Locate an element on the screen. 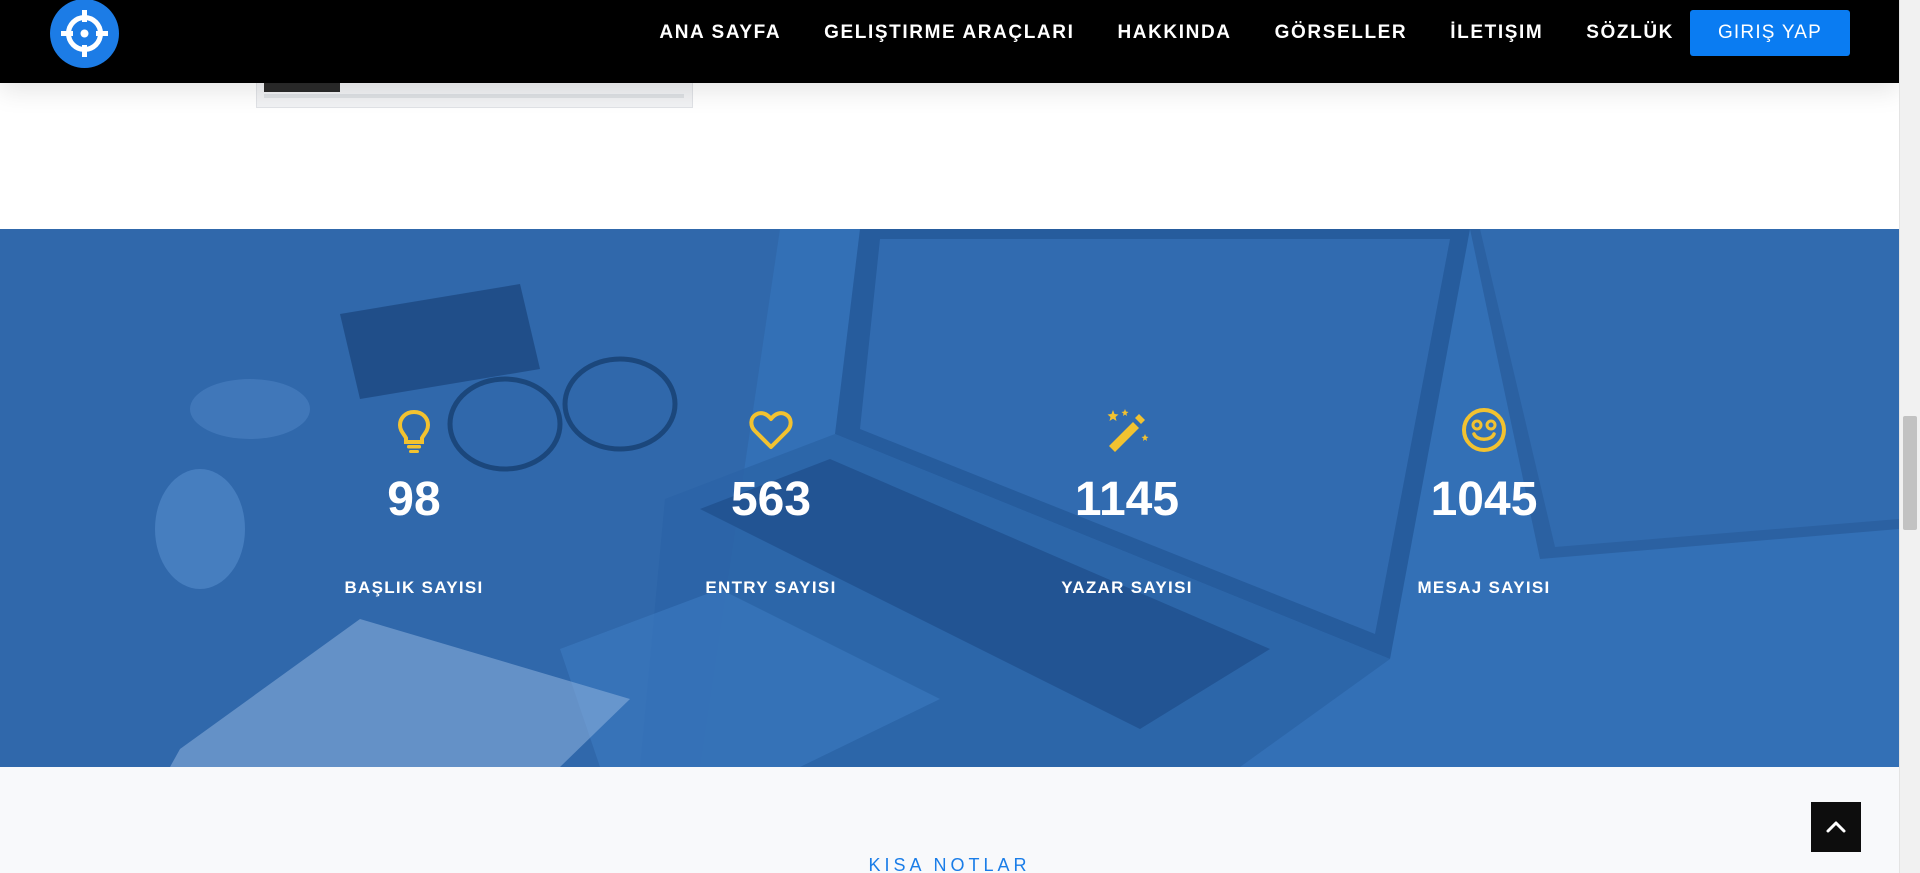  lightbulb-icon is located at coordinates (414, 431).